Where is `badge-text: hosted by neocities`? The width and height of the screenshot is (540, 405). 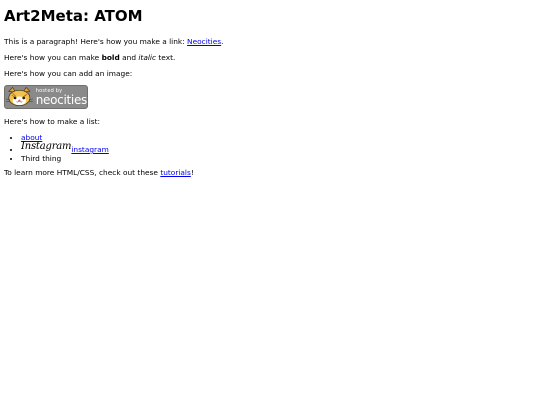 badge-text: hosted by neocities is located at coordinates (61, 97).